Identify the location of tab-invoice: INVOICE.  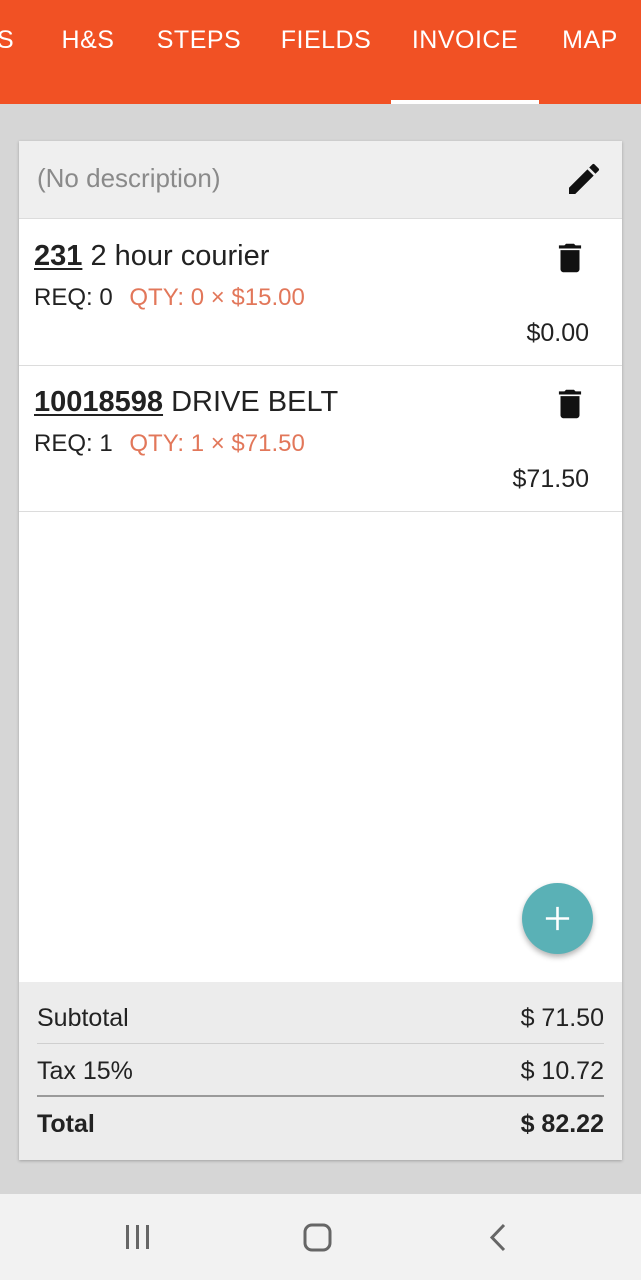
(465, 52).